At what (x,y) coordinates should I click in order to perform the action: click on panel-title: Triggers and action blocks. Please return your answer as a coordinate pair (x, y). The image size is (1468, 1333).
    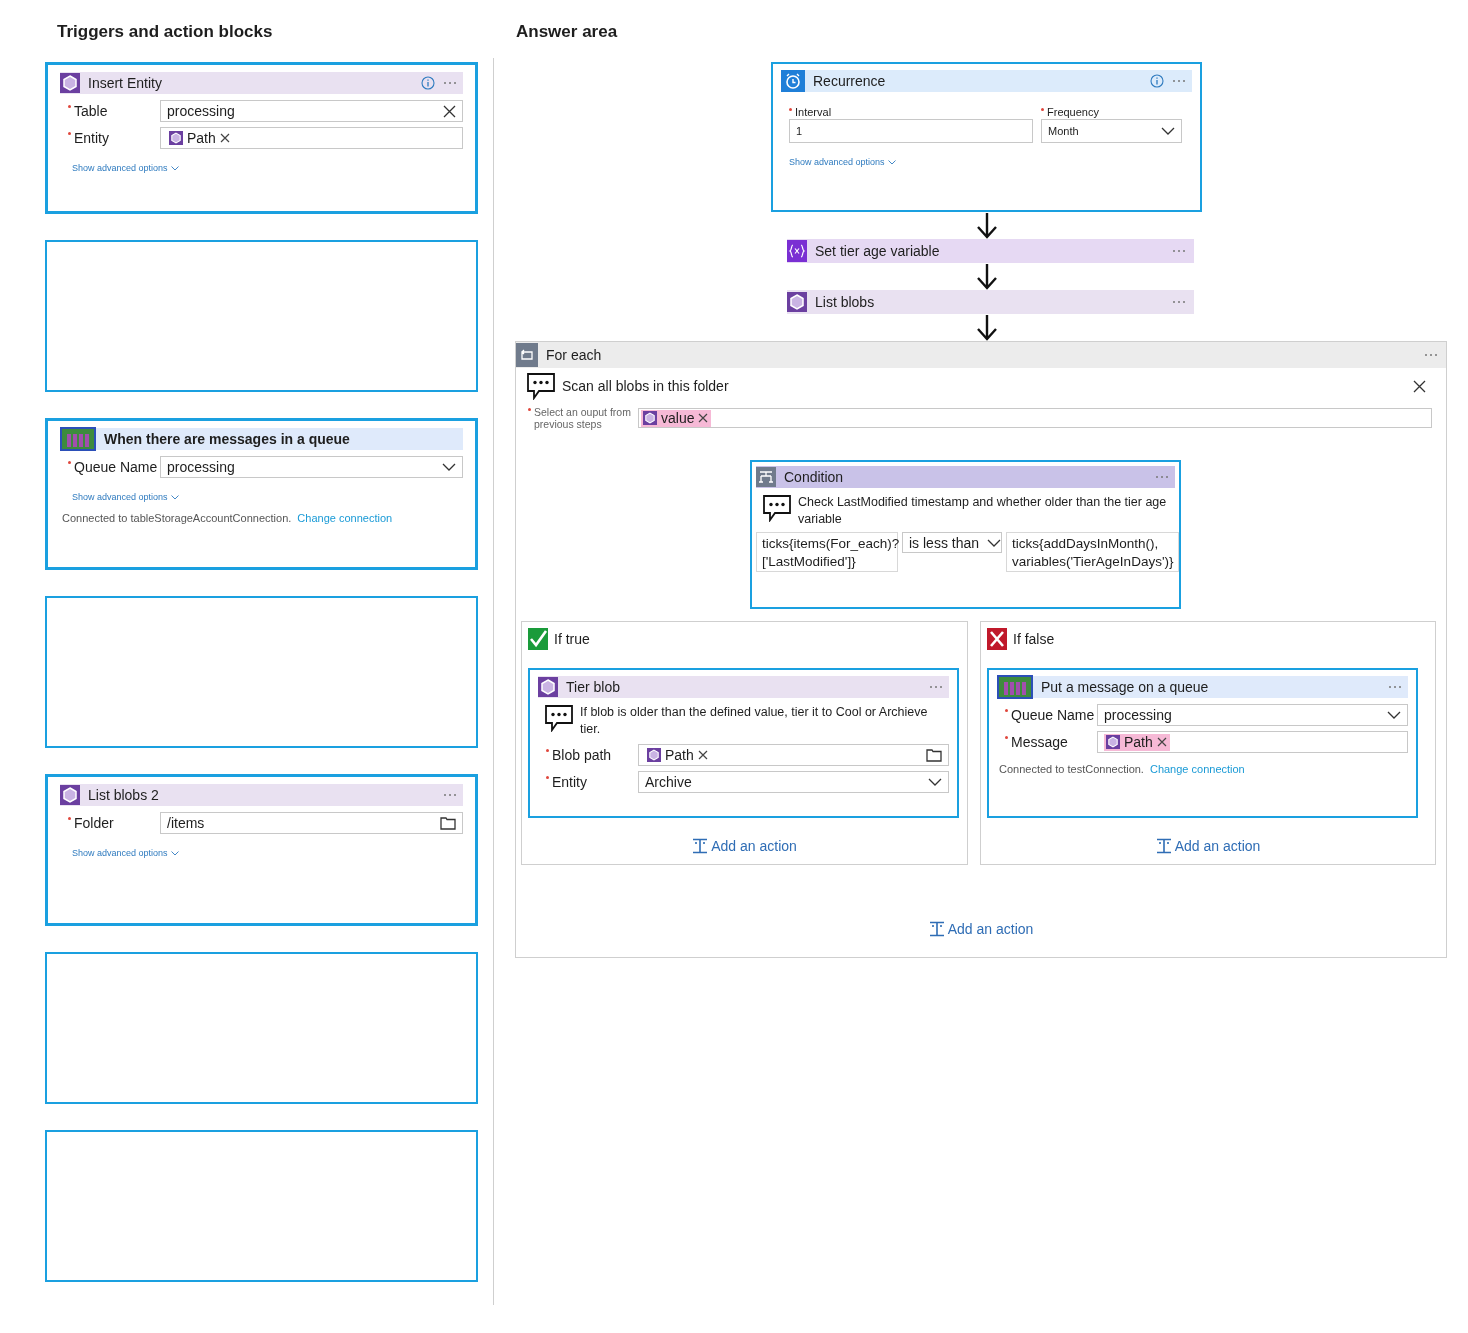
    Looking at the image, I should click on (165, 32).